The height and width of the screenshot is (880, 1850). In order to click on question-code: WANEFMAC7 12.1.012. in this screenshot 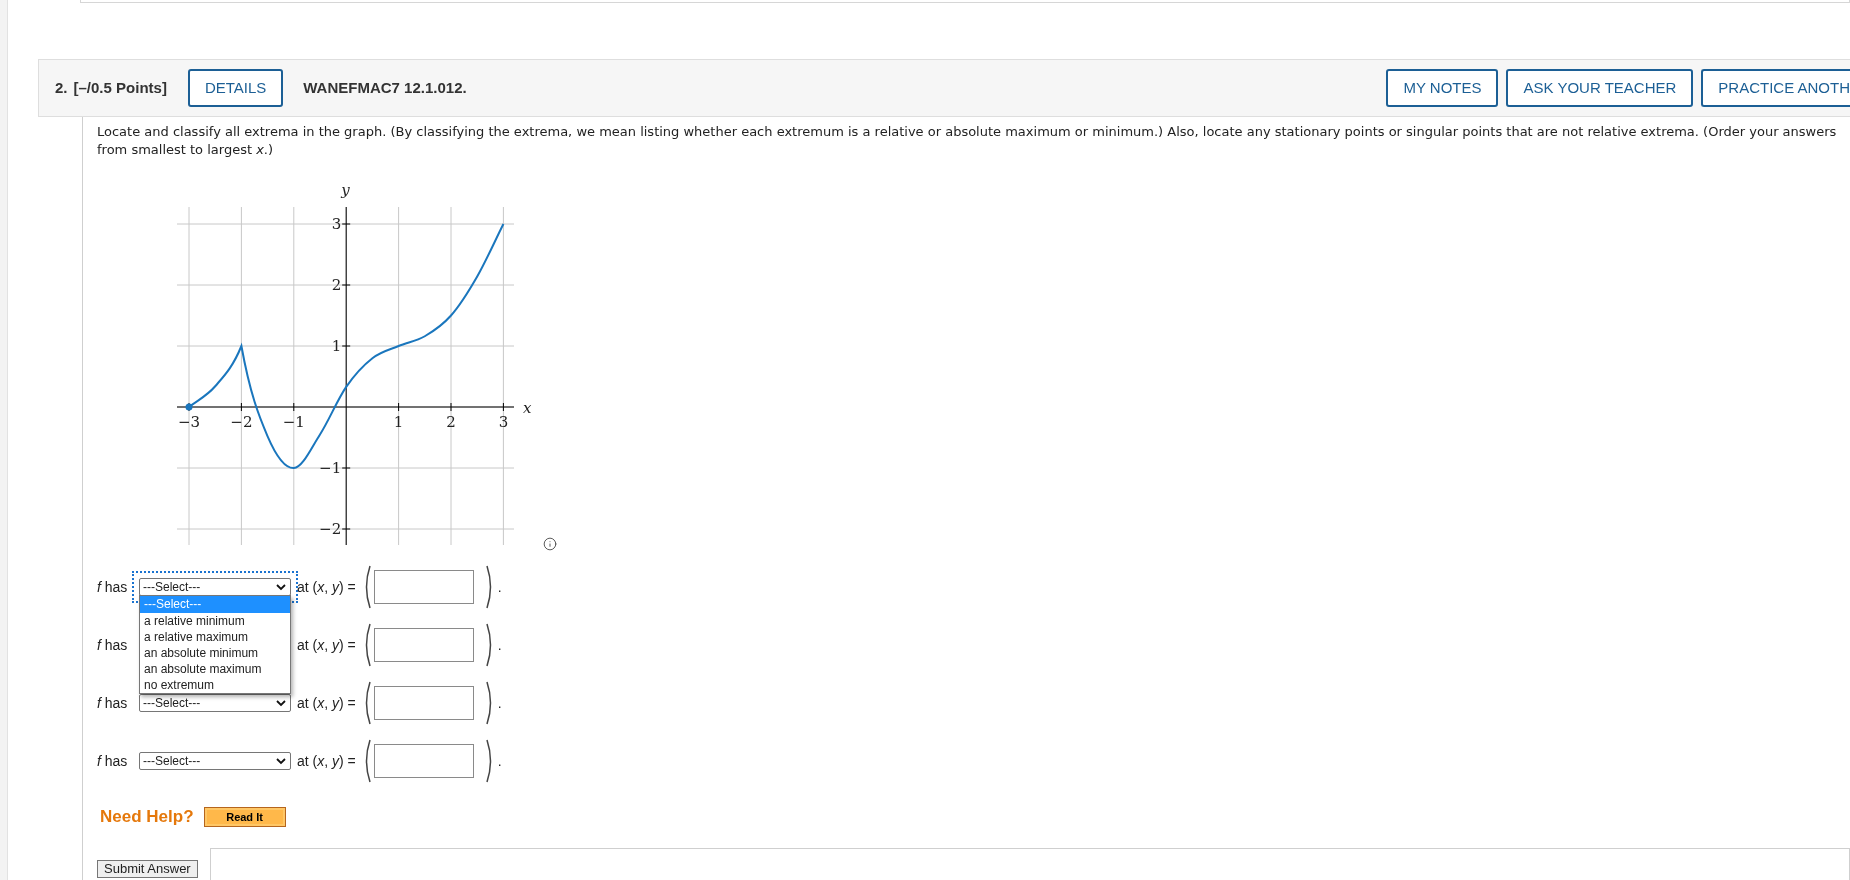, I will do `click(385, 87)`.